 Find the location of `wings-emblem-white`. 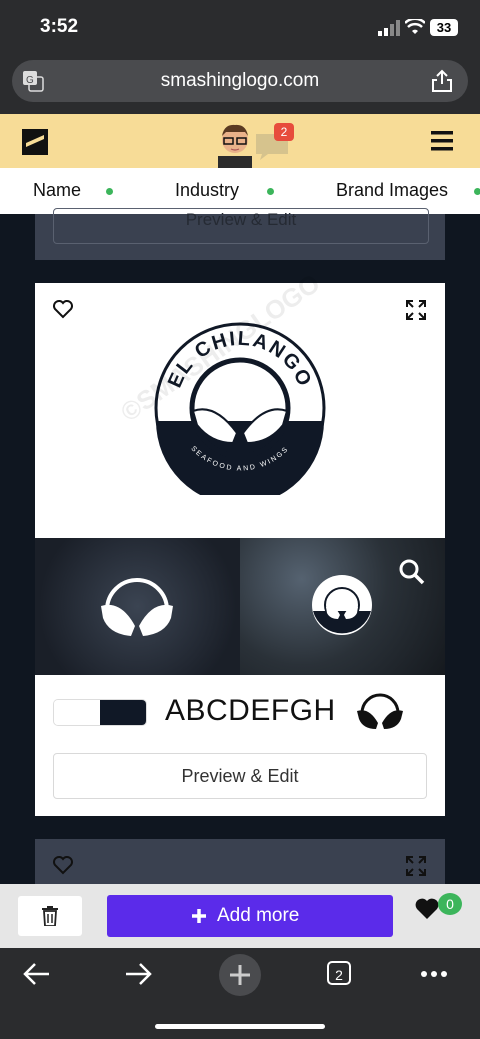

wings-emblem-white is located at coordinates (137, 607).